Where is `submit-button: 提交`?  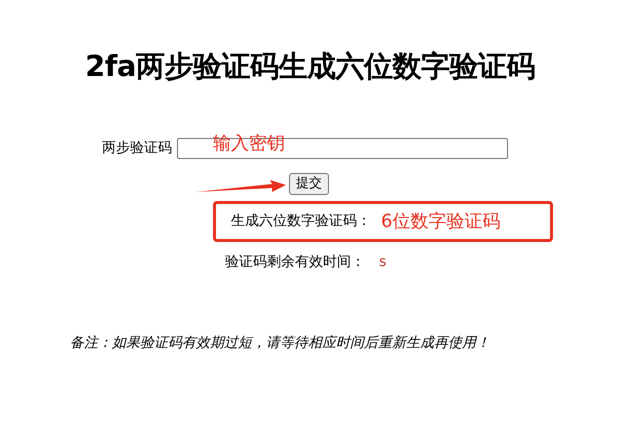 submit-button: 提交 is located at coordinates (309, 184).